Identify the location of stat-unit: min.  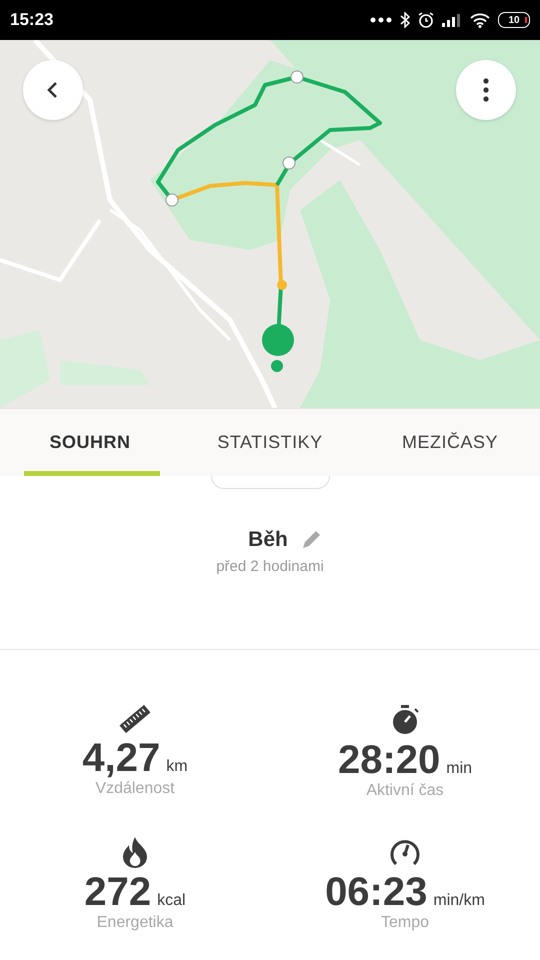
(459, 769).